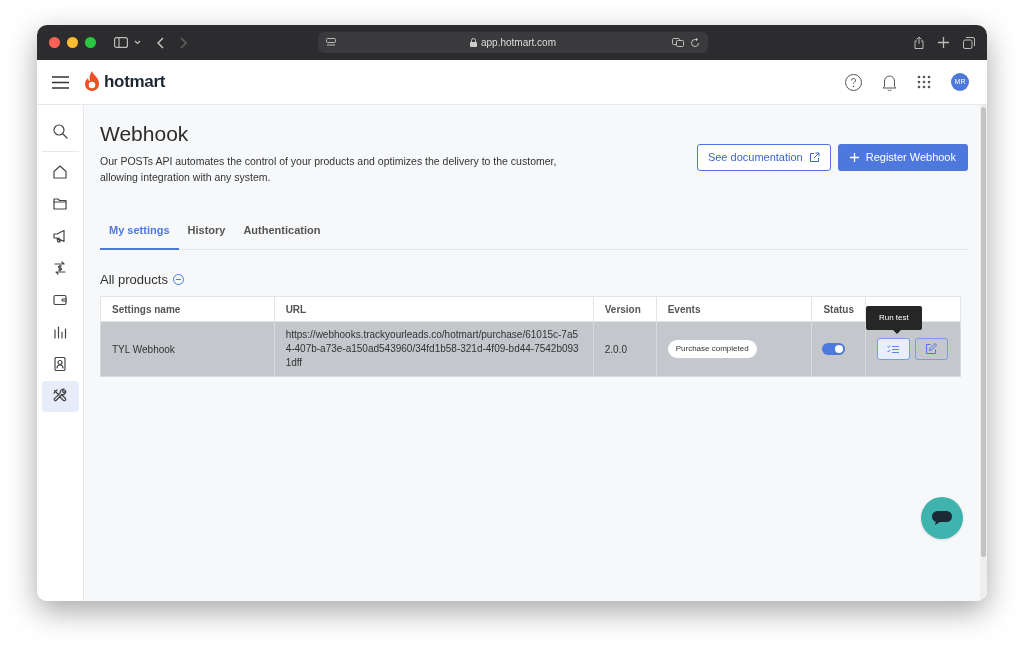 The width and height of the screenshot is (1024, 651). Describe the element at coordinates (518, 43) in the screenshot. I see `url-text: app.hotmart.com` at that location.